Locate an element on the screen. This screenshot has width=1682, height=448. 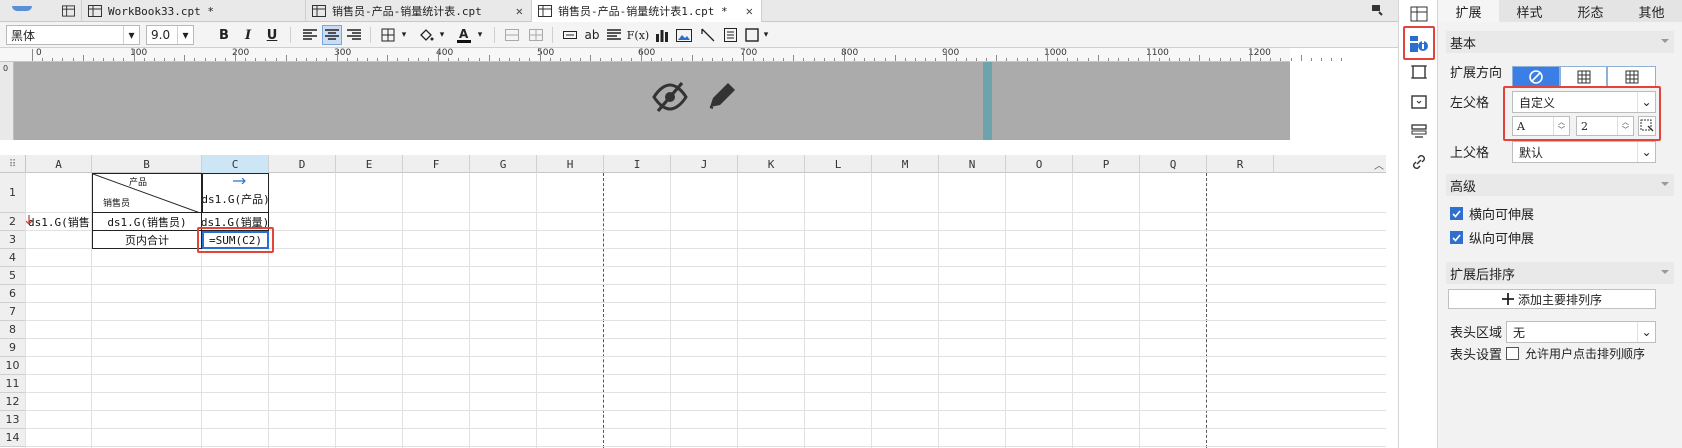
row-header-7: 7 is located at coordinates (13, 312).